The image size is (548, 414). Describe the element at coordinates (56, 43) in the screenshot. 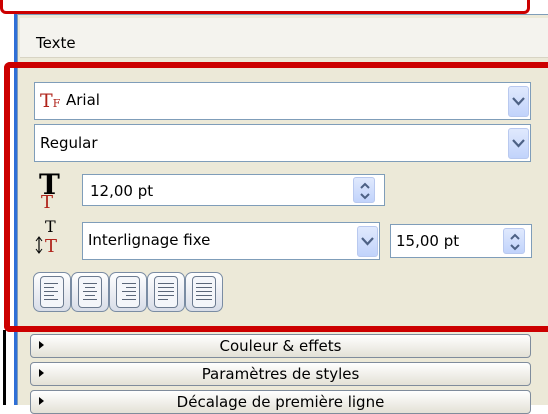

I see `texte-section-title: Texte` at that location.